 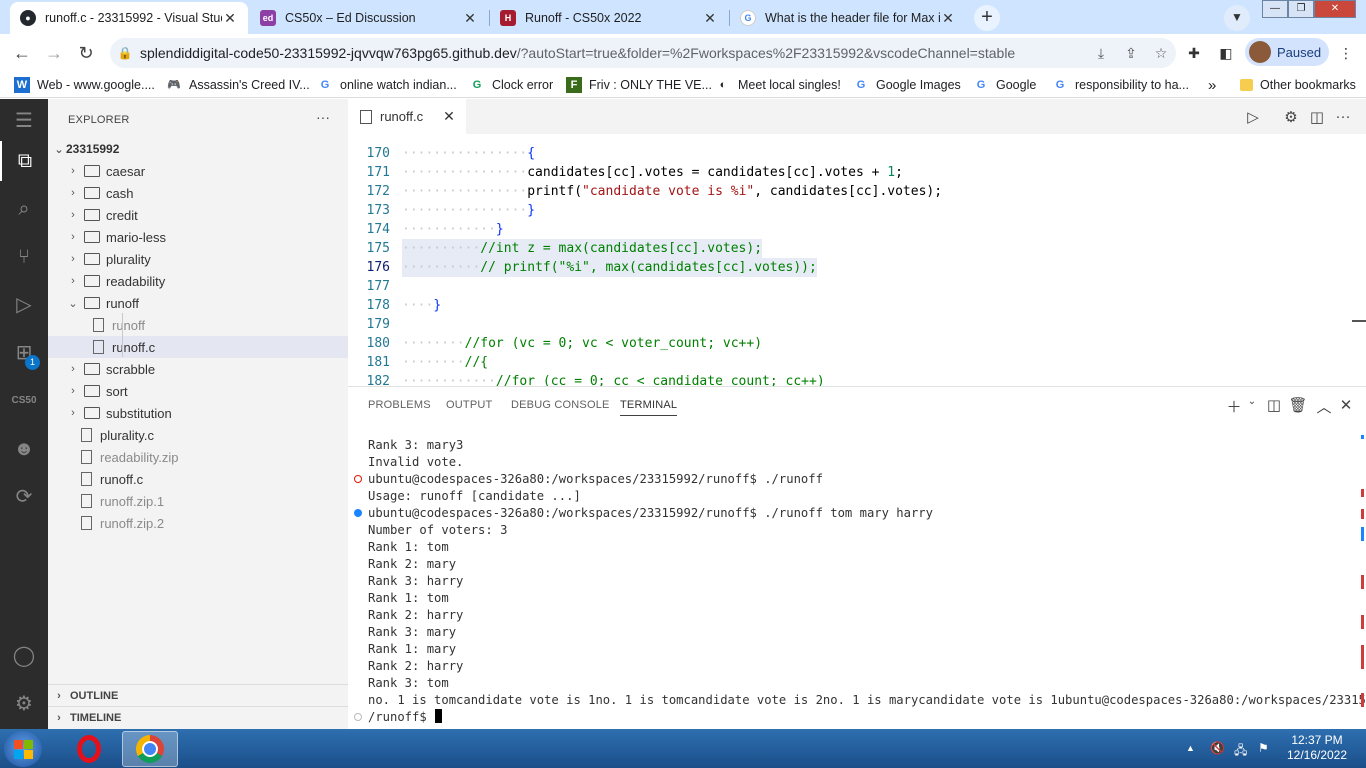 I want to click on outline-section: › OUTLINE, so click(x=198, y=695).